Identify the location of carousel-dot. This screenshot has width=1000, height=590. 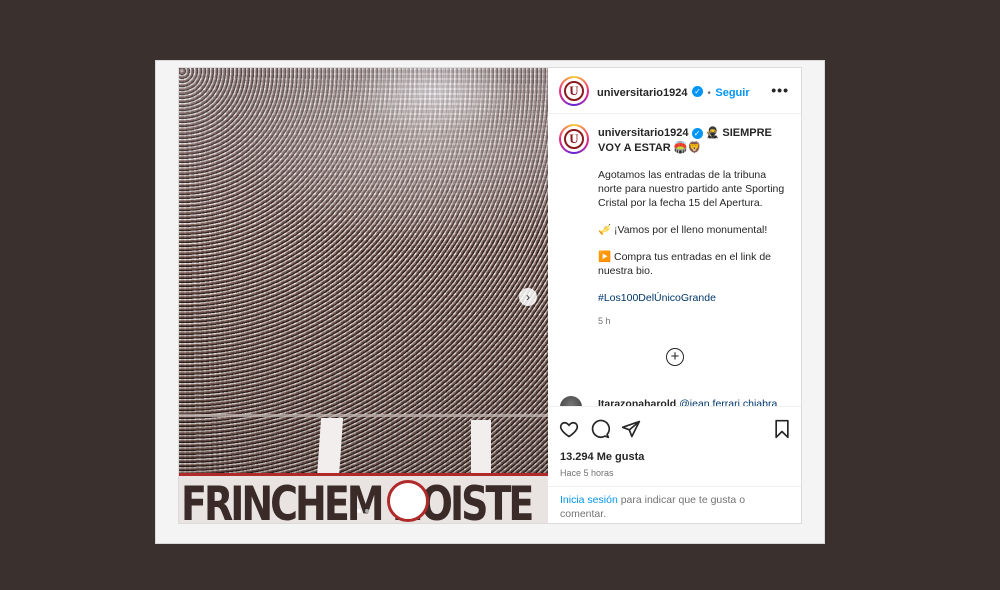
(367, 511).